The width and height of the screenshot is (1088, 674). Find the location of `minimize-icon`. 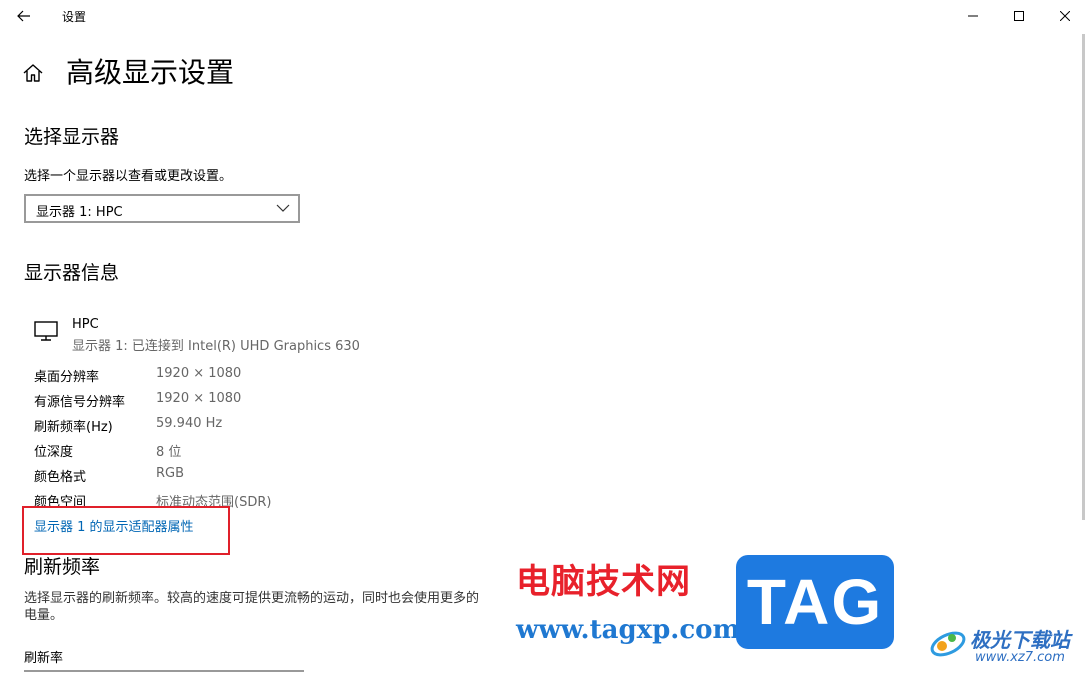

minimize-icon is located at coordinates (973, 16).